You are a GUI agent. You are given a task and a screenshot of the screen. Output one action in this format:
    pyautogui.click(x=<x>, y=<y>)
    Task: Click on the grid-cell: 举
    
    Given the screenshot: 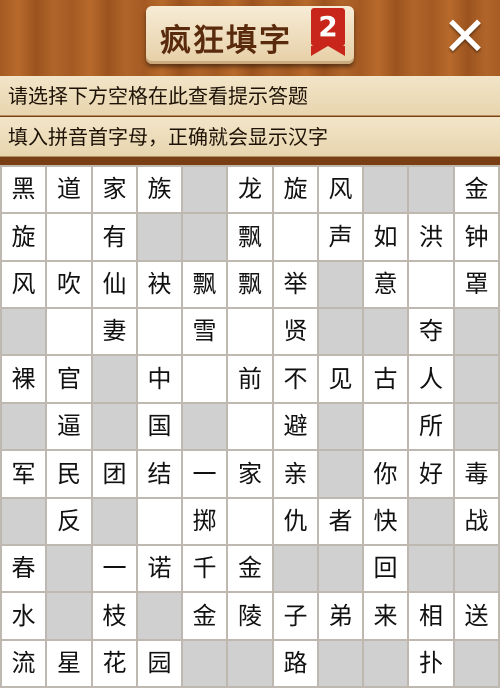 What is the action you would take?
    pyautogui.click(x=295, y=284)
    